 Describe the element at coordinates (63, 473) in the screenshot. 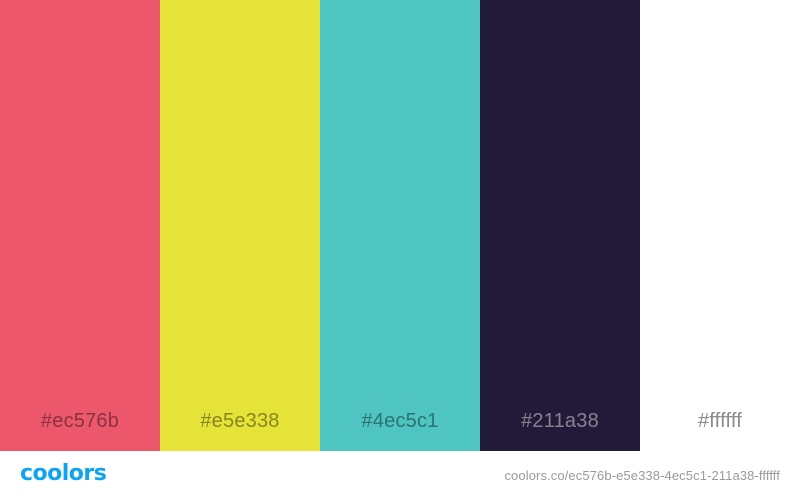

I see `coolors-logo: coolors` at that location.